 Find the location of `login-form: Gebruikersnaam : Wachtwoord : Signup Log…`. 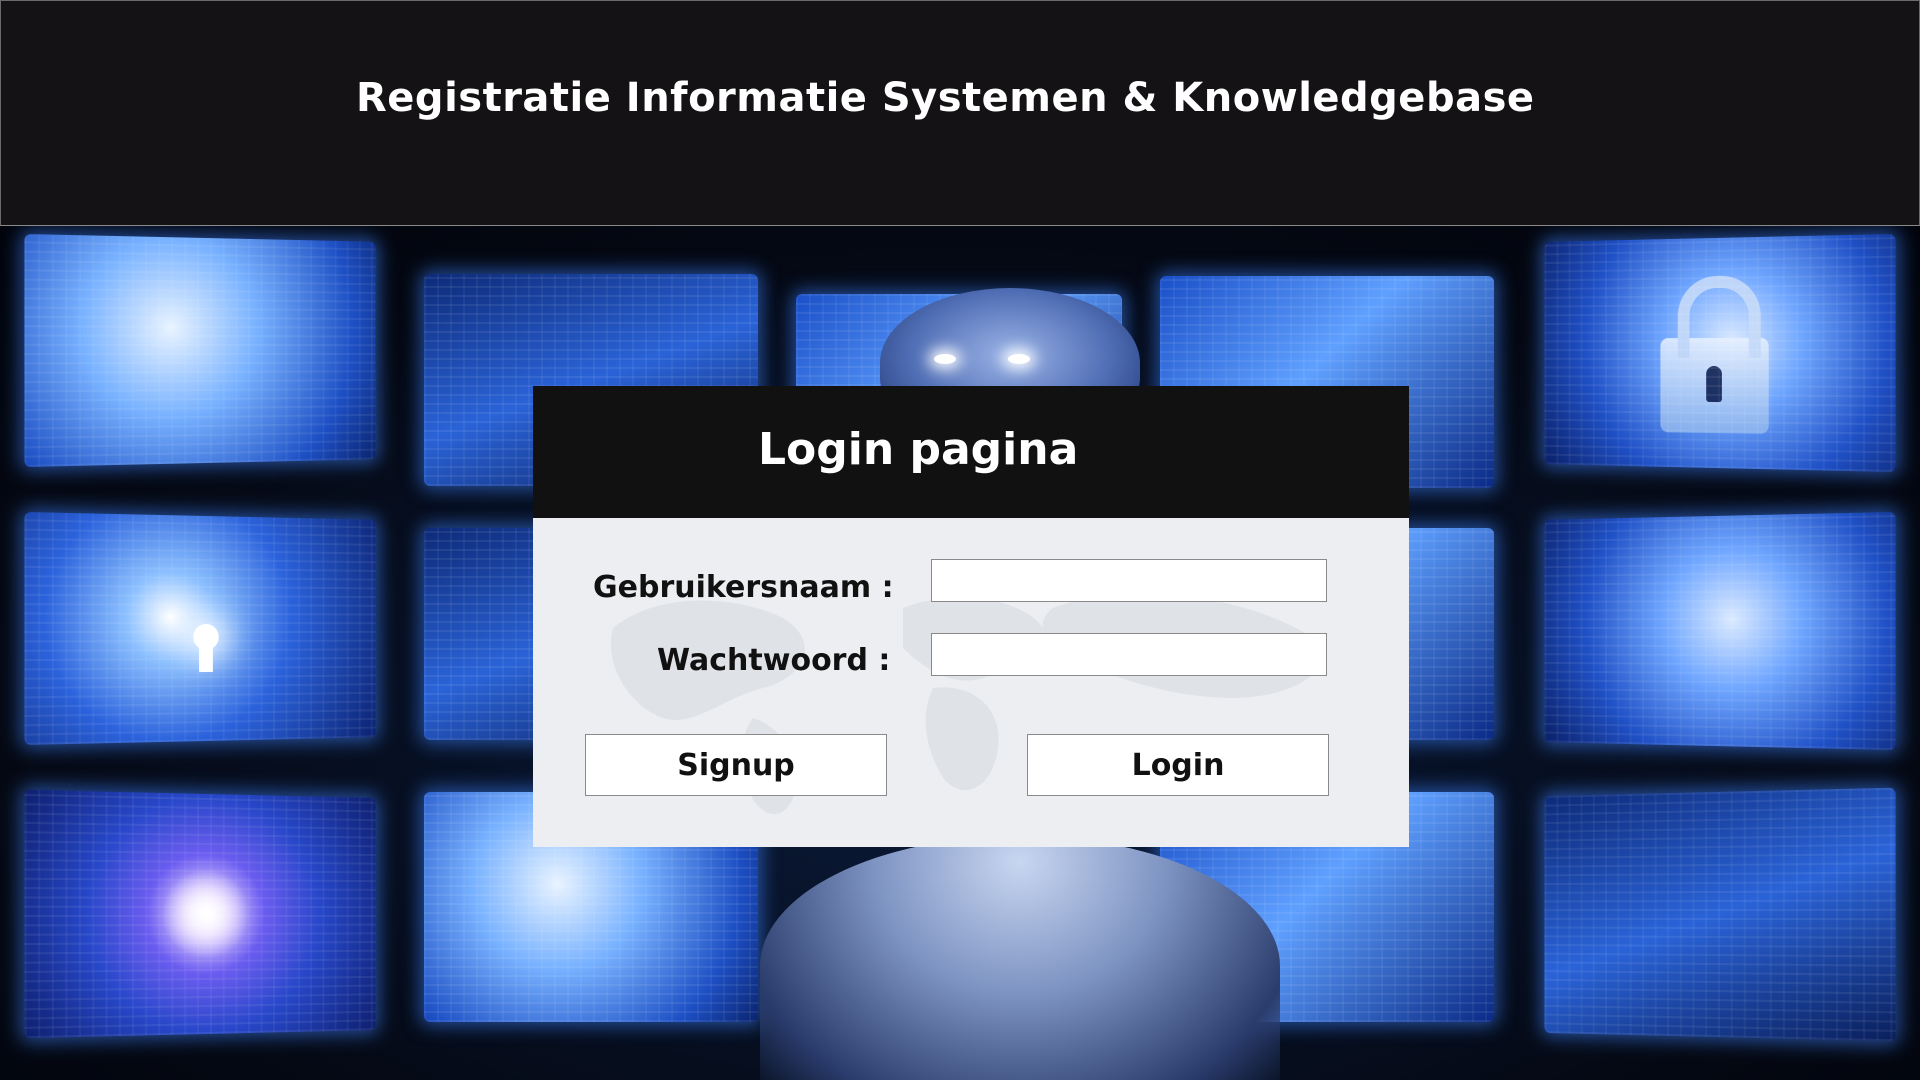

login-form: Gebruikersnaam : Wachtwoord : Signup Log… is located at coordinates (971, 682).